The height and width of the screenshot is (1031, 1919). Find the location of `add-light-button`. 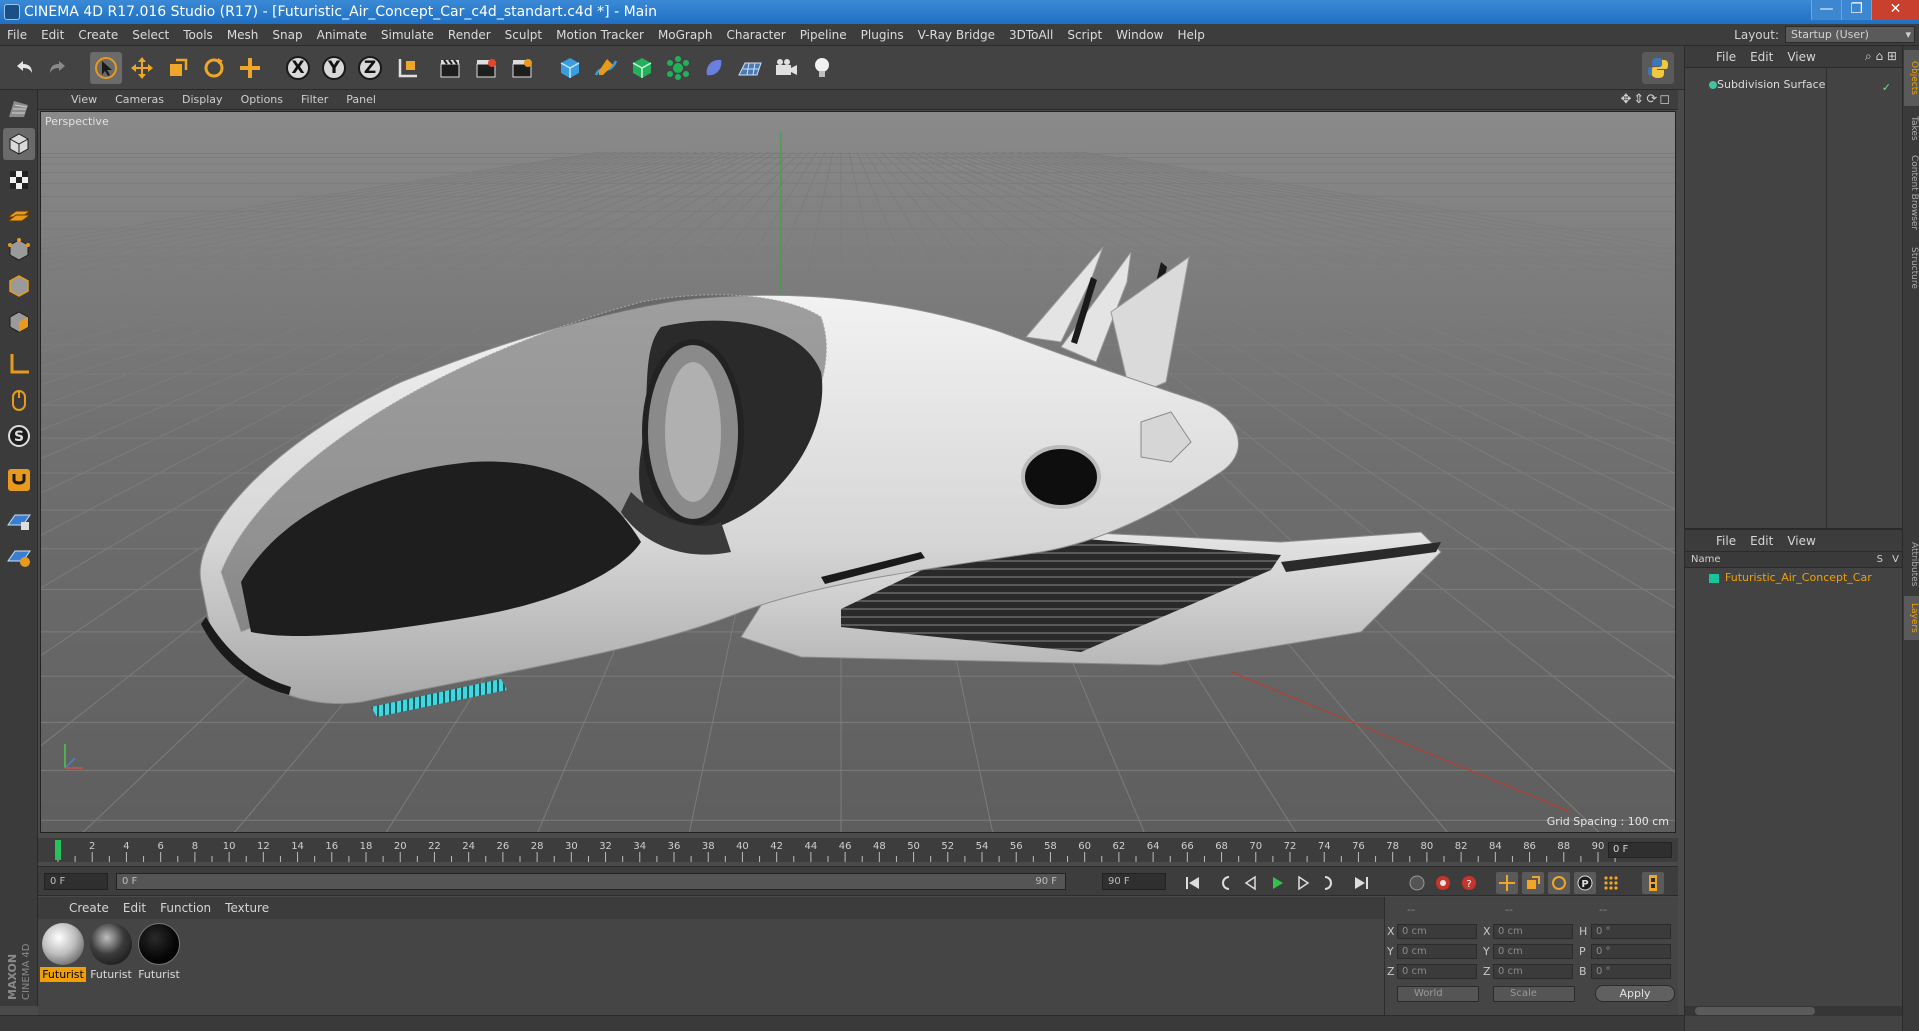

add-light-button is located at coordinates (822, 68).